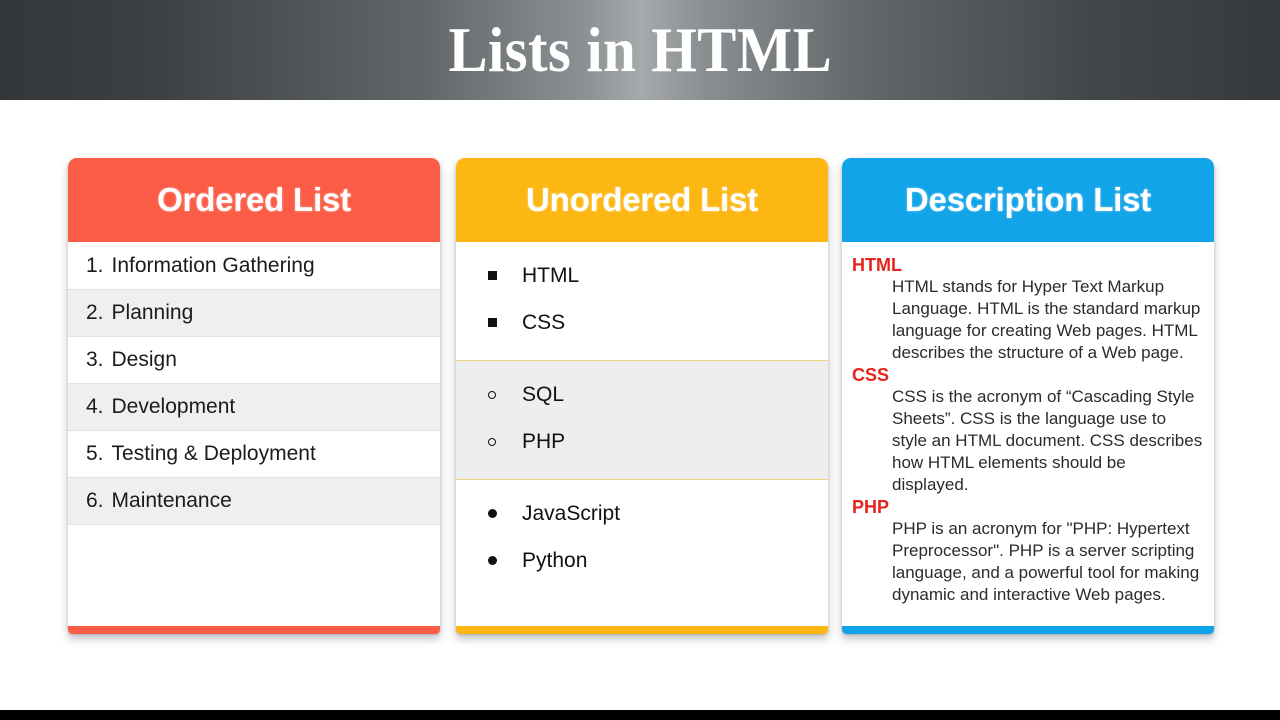  Describe the element at coordinates (144, 359) in the screenshot. I see `ordered-list-item-label: Design` at that location.